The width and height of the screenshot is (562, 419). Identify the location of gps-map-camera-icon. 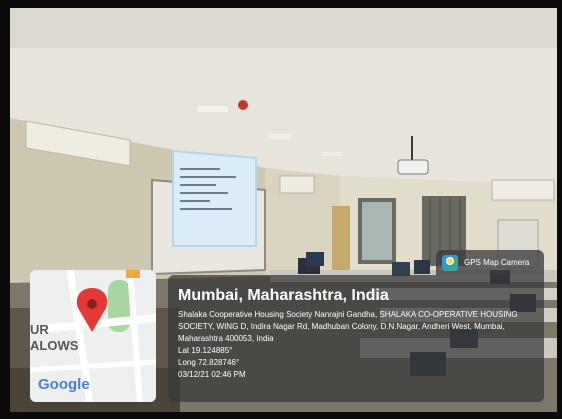
(450, 262).